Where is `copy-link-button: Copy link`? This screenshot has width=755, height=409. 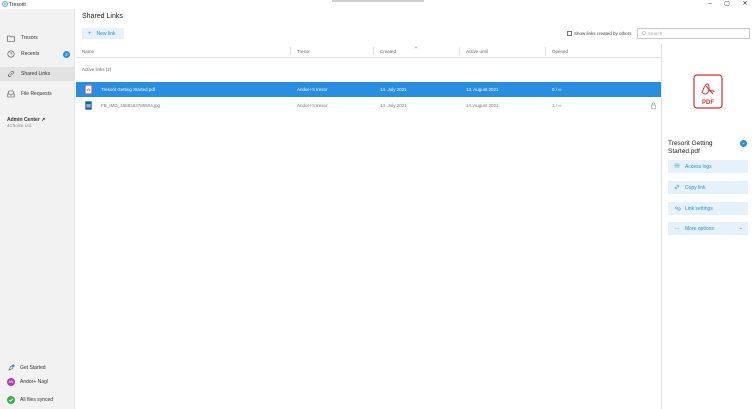
copy-link-button: Copy link is located at coordinates (708, 187).